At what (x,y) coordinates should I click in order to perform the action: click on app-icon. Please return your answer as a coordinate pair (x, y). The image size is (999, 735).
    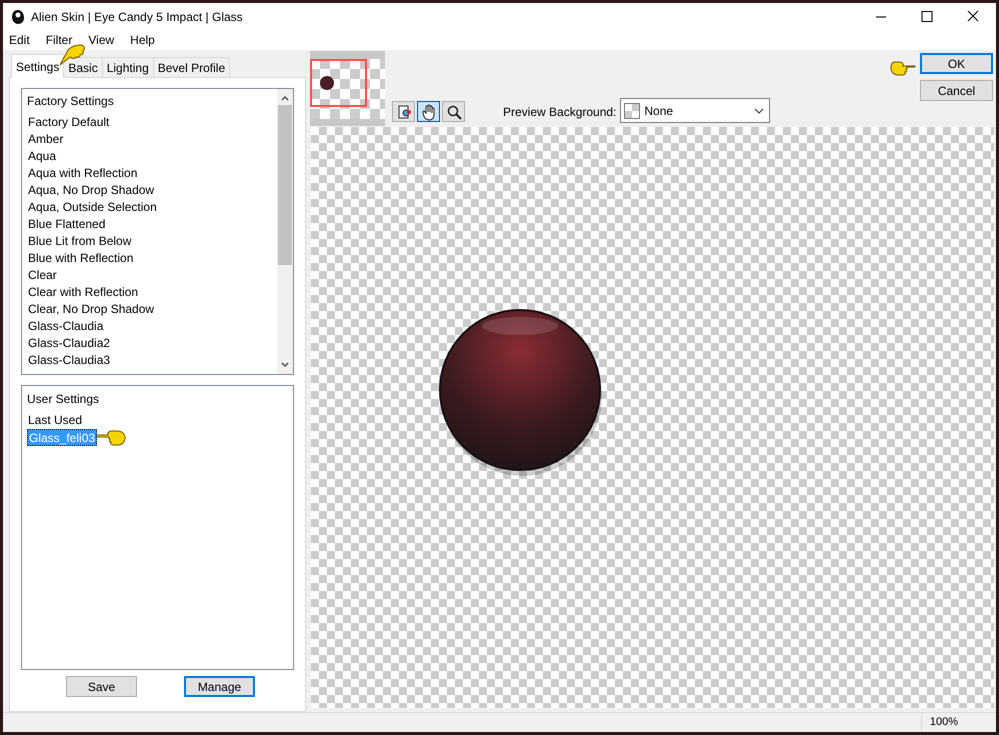
    Looking at the image, I should click on (18, 16).